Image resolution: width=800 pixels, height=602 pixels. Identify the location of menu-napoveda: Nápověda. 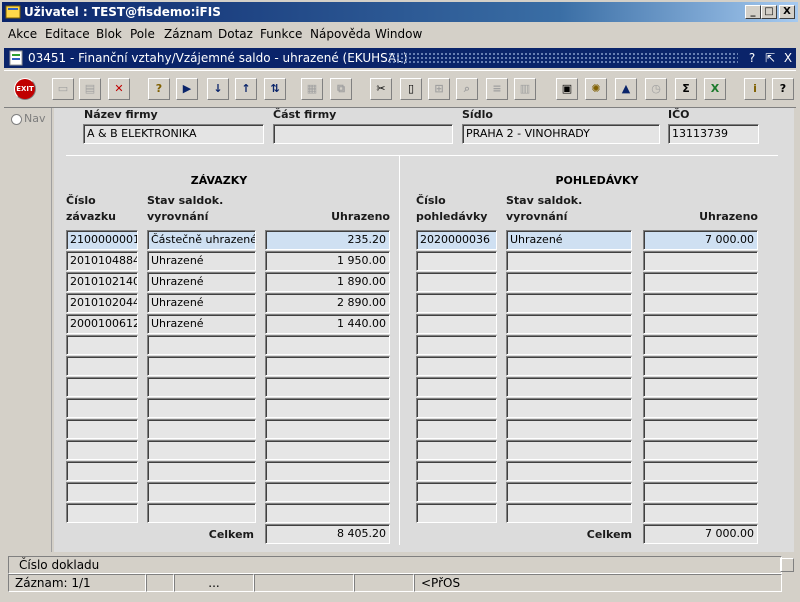
(340, 34).